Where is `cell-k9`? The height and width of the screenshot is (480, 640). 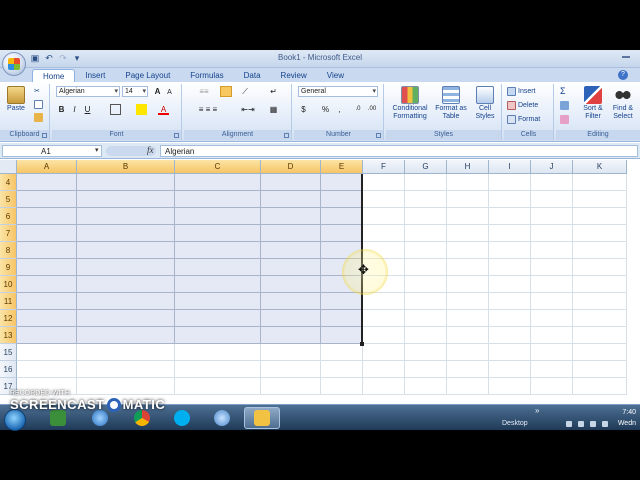
cell-k9 is located at coordinates (600, 267).